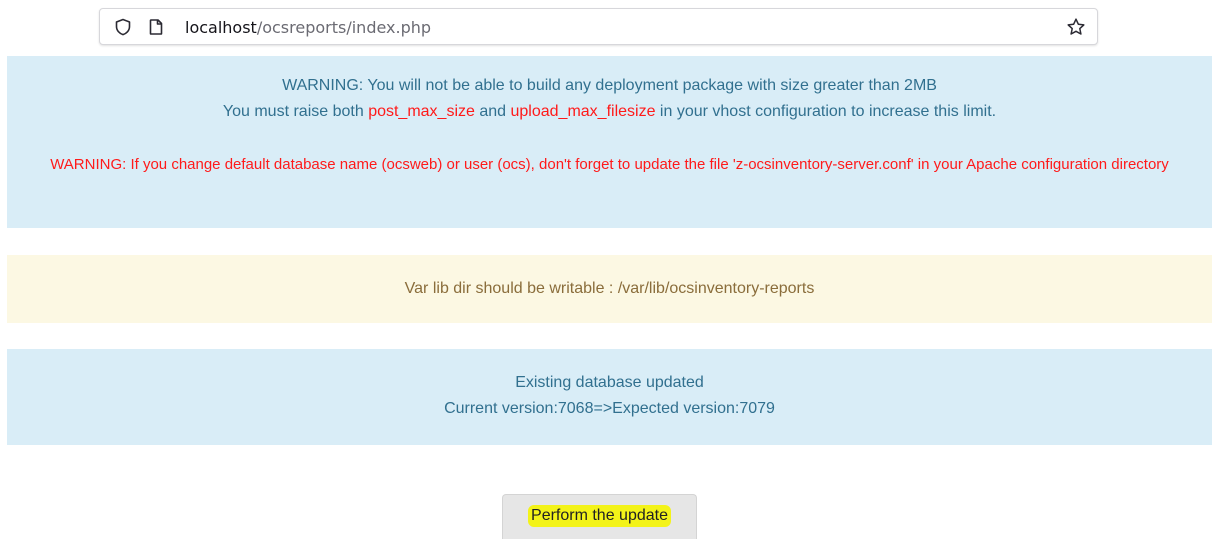 The image size is (1212, 539). What do you see at coordinates (609, 382) in the screenshot?
I see `database-updated-line: Existing database updated` at bounding box center [609, 382].